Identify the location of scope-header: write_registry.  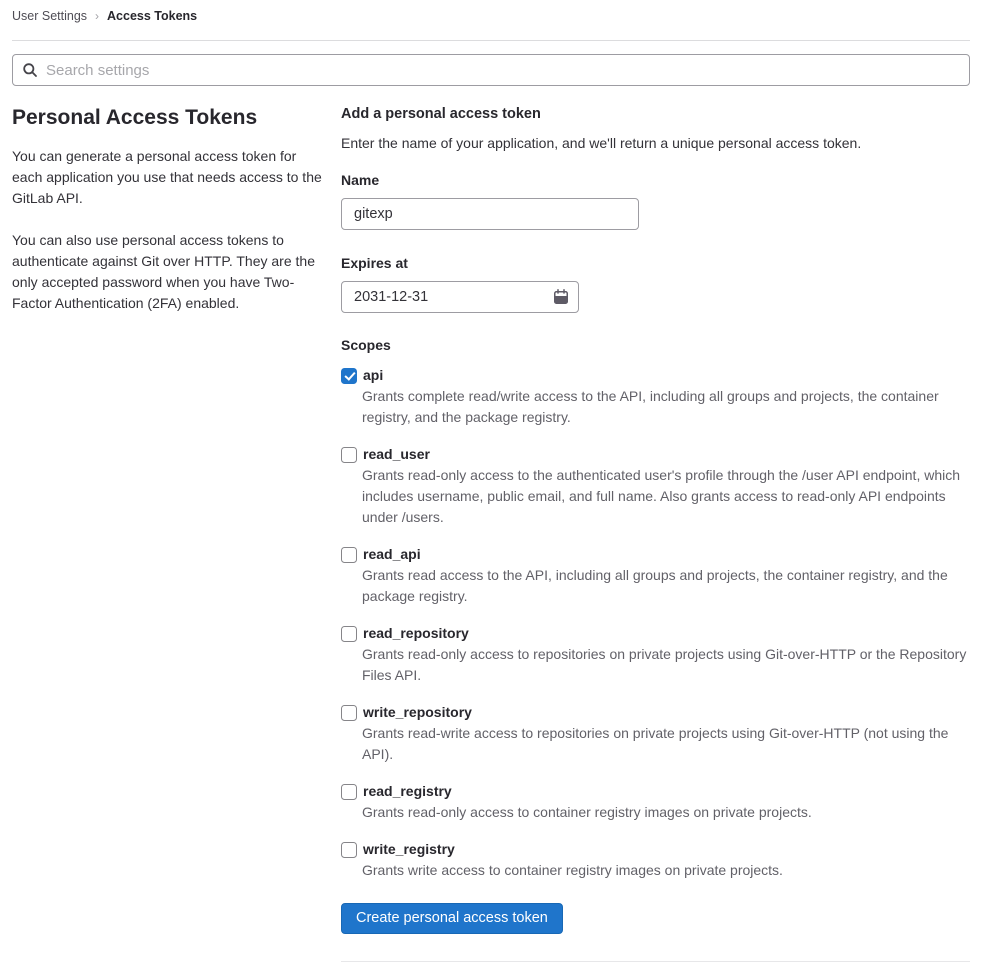
(655, 849).